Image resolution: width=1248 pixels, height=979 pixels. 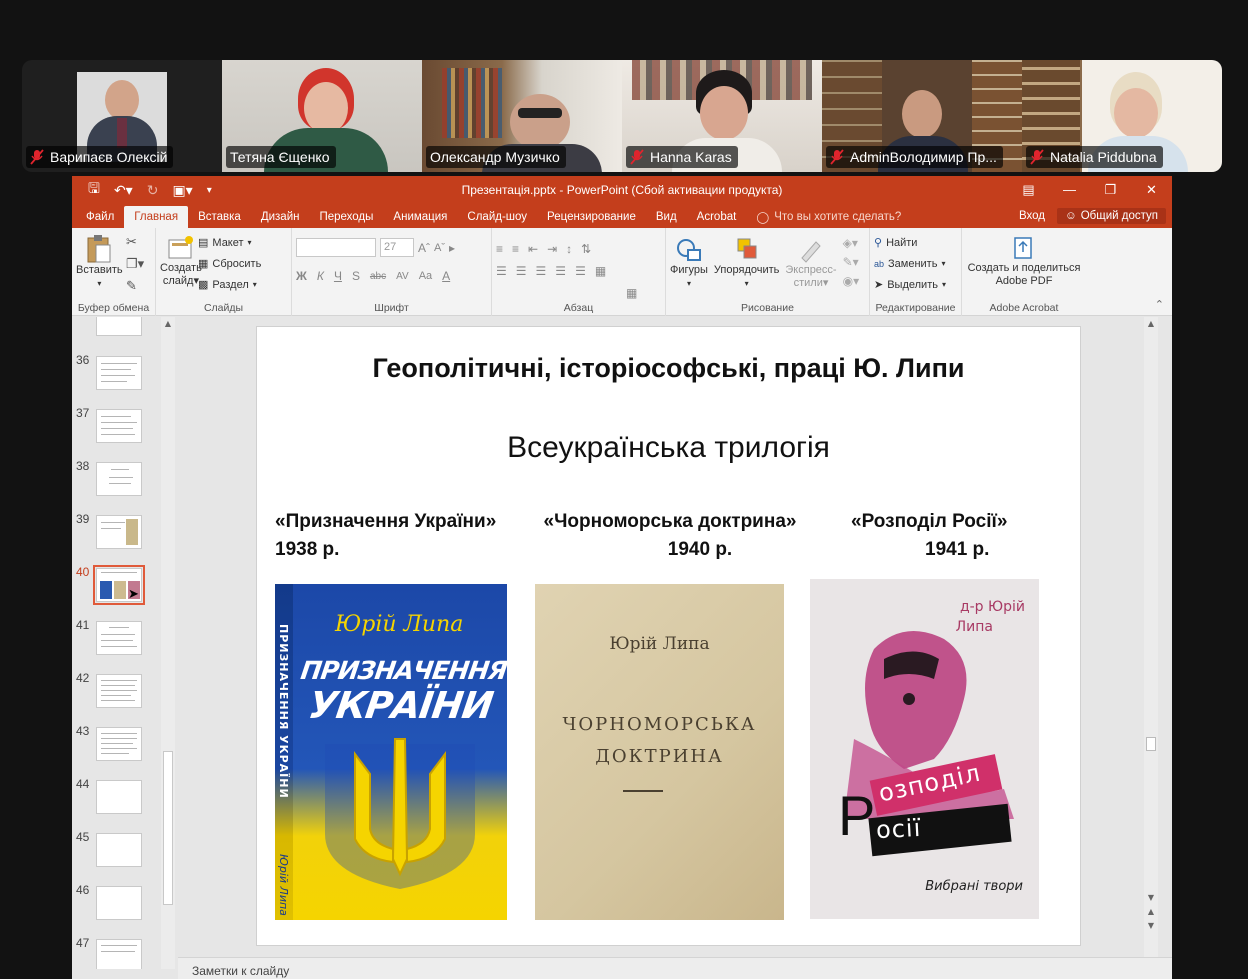 I want to click on layout-button: ▤ Макет ▾, so click(x=229, y=242).